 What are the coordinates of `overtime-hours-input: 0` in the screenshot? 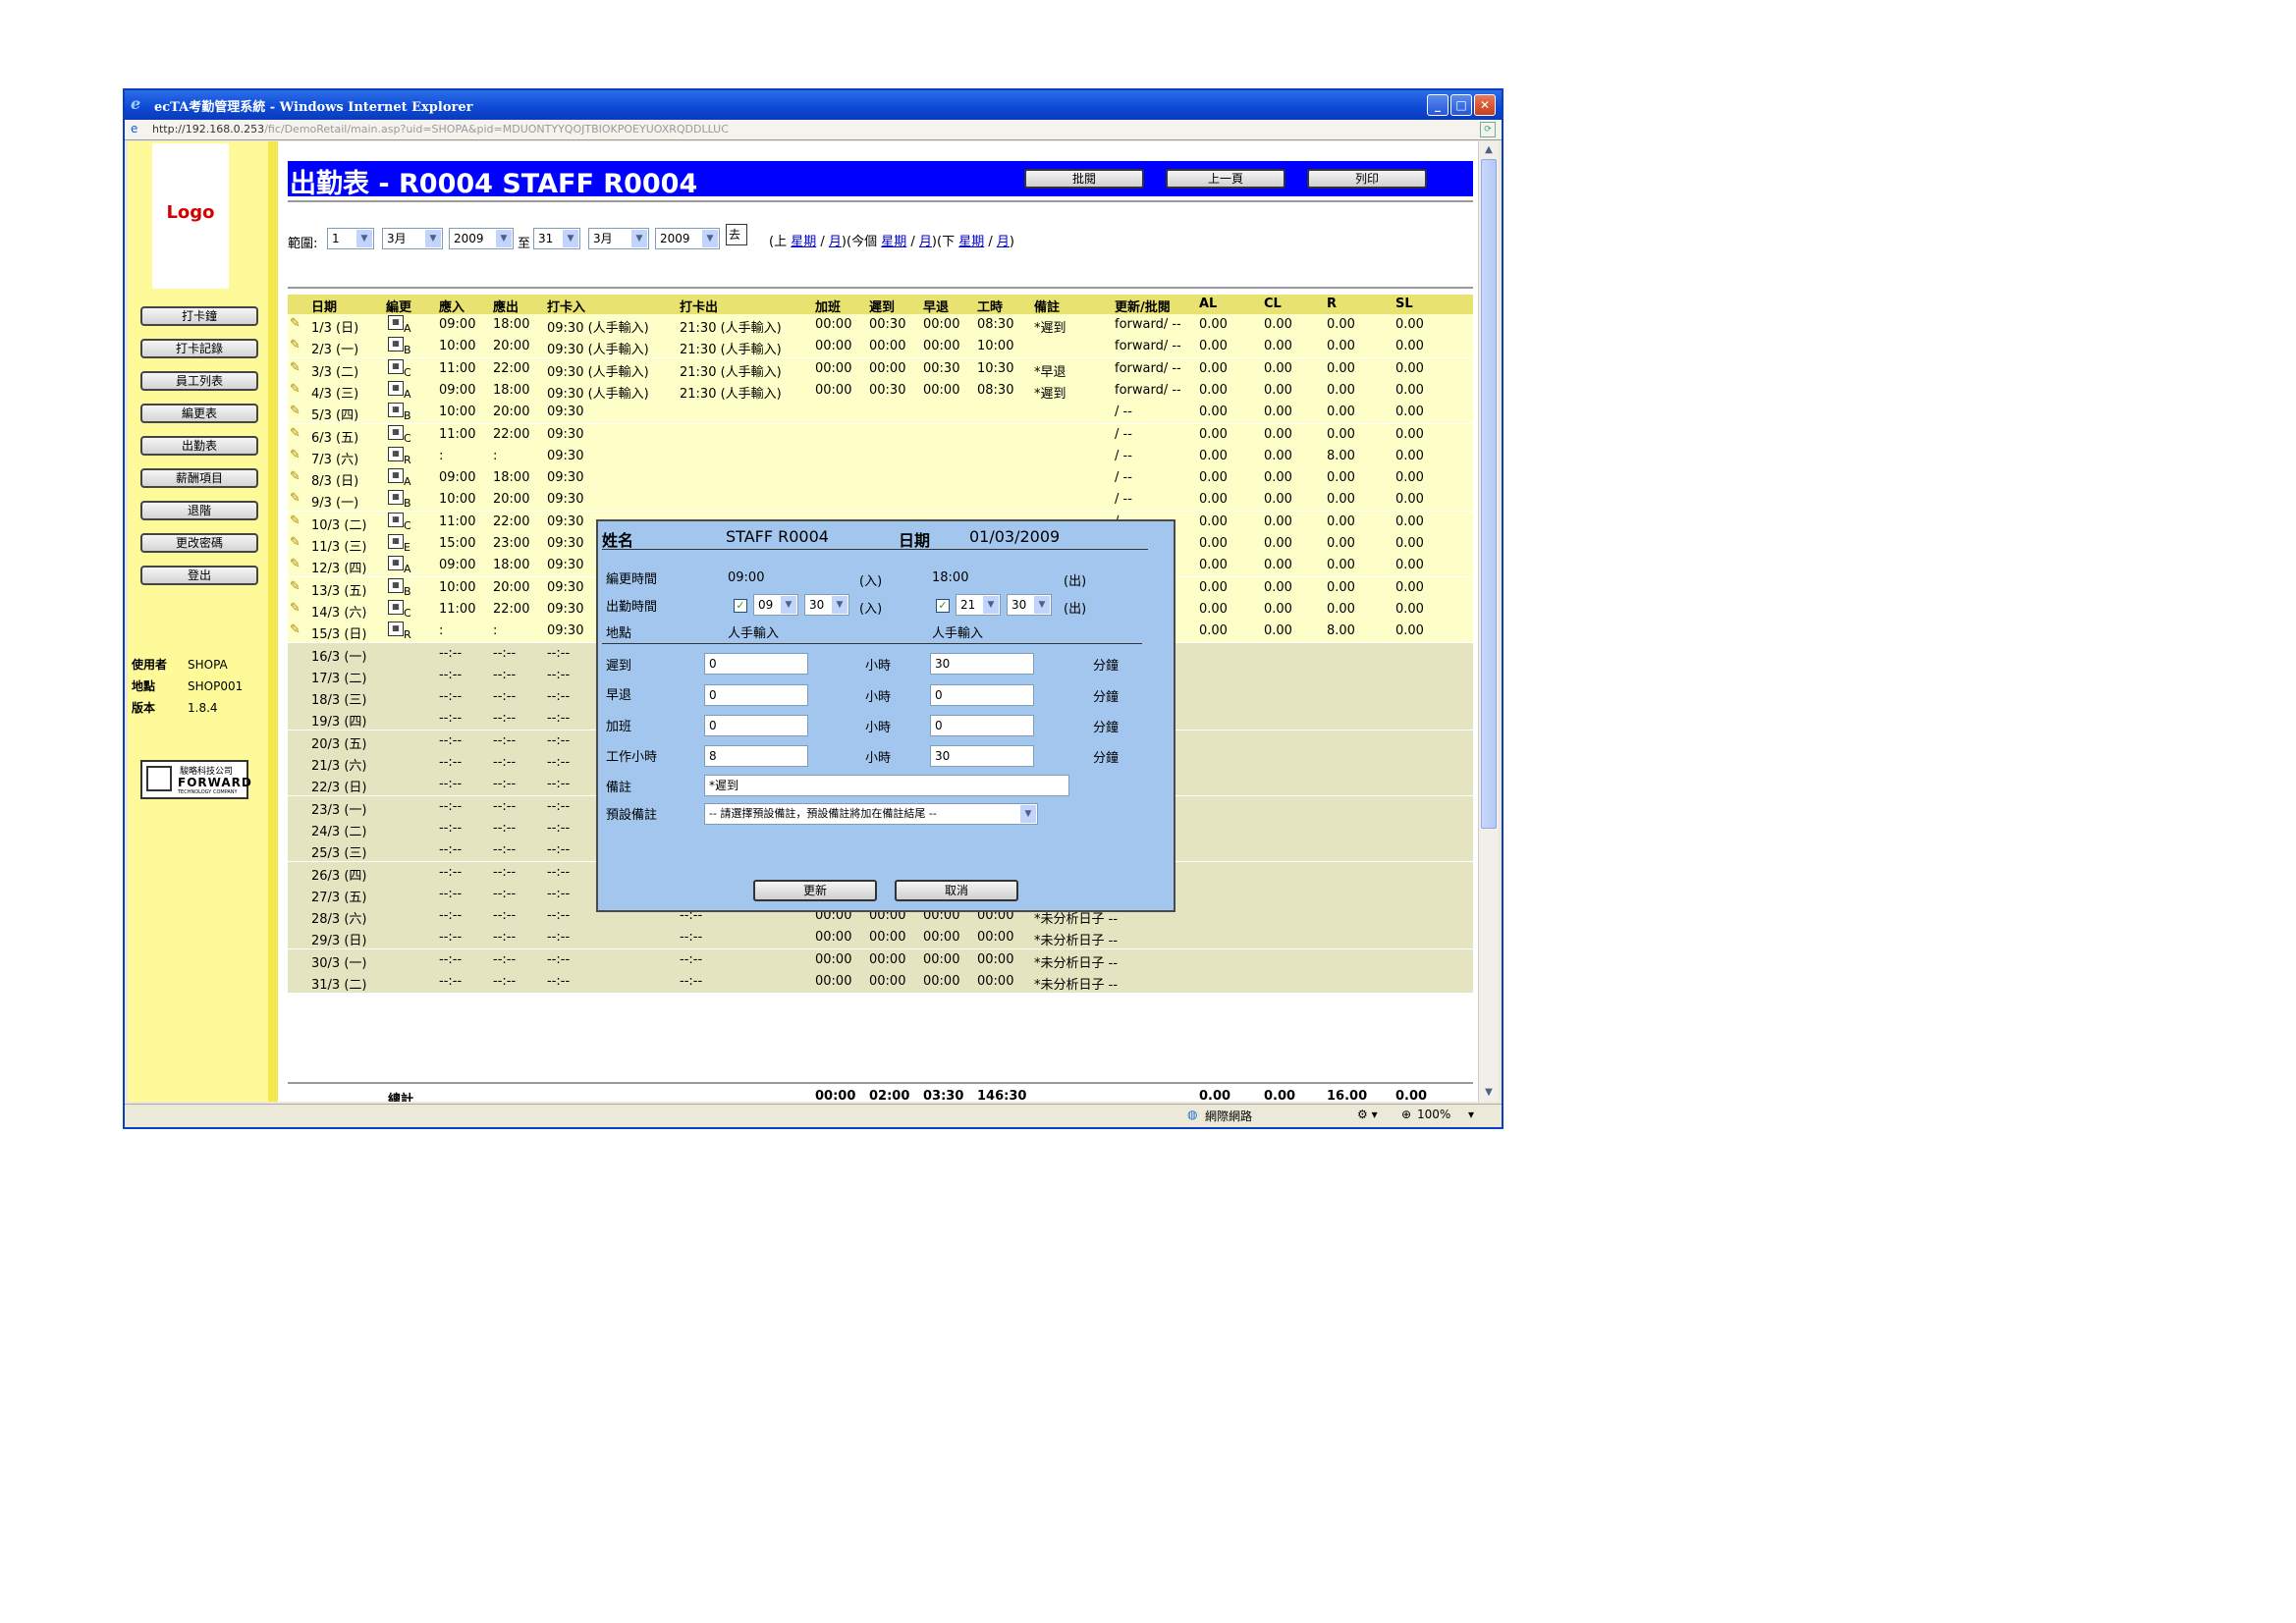 It's located at (756, 725).